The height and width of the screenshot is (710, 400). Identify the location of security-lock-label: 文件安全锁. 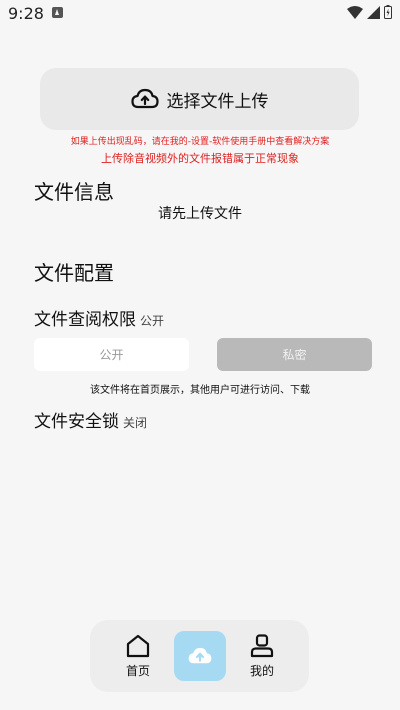
(76, 422).